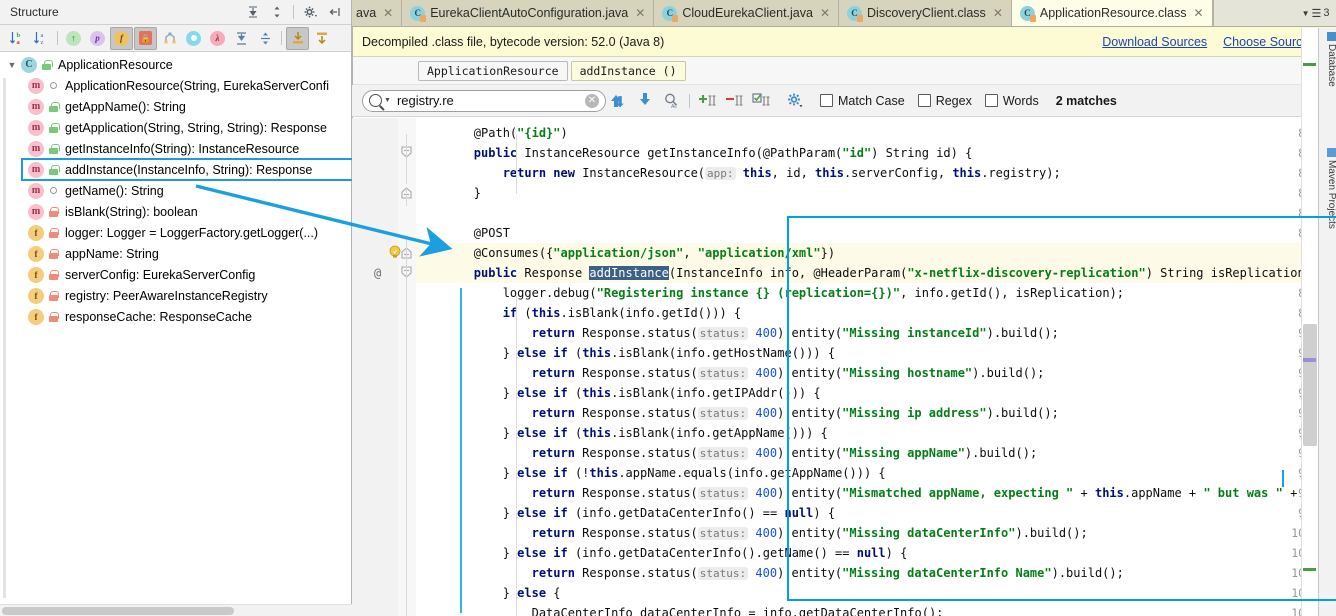 This screenshot has height=616, width=1336. Describe the element at coordinates (193, 38) in the screenshot. I see `show-interfaces-button` at that location.